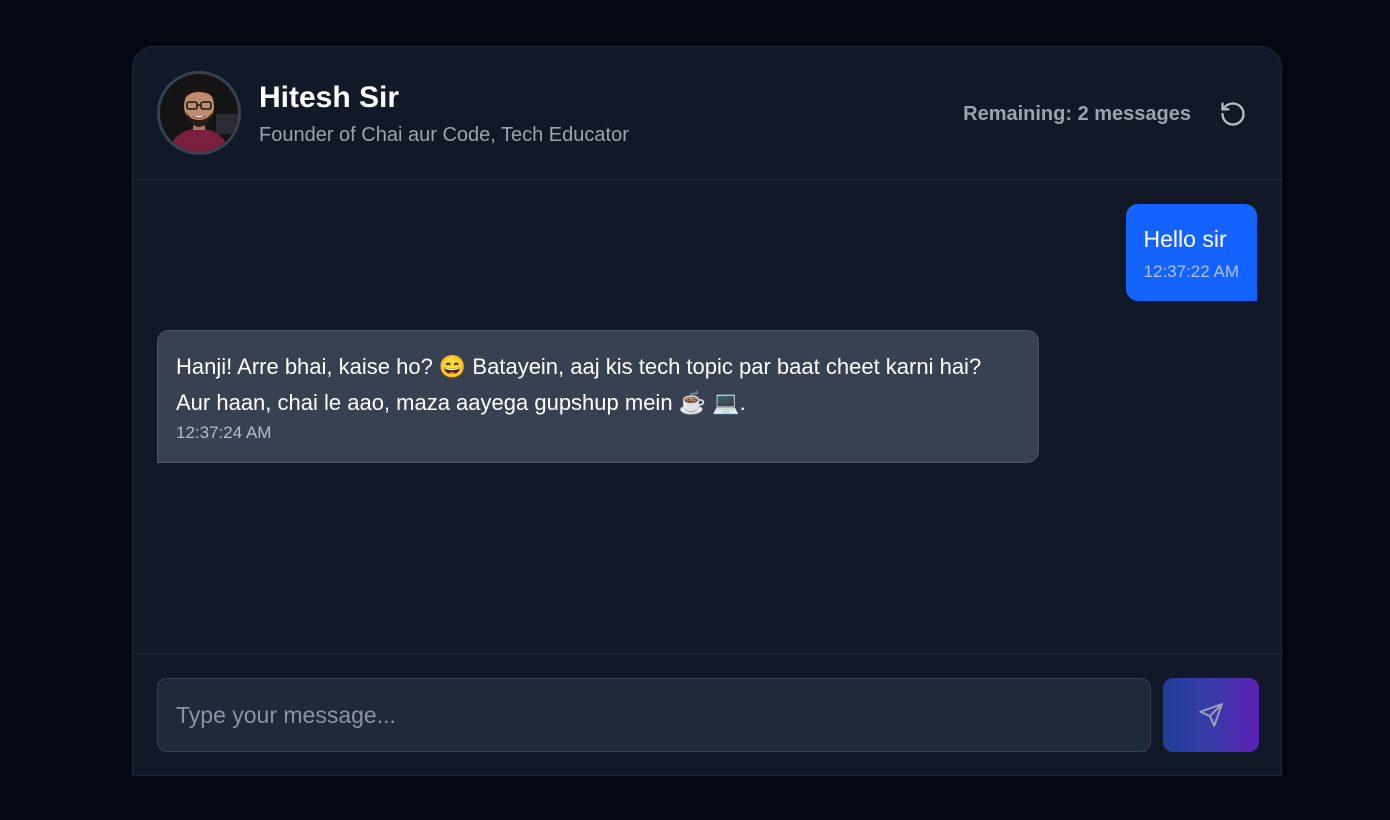  I want to click on send-icon, so click(1211, 715).